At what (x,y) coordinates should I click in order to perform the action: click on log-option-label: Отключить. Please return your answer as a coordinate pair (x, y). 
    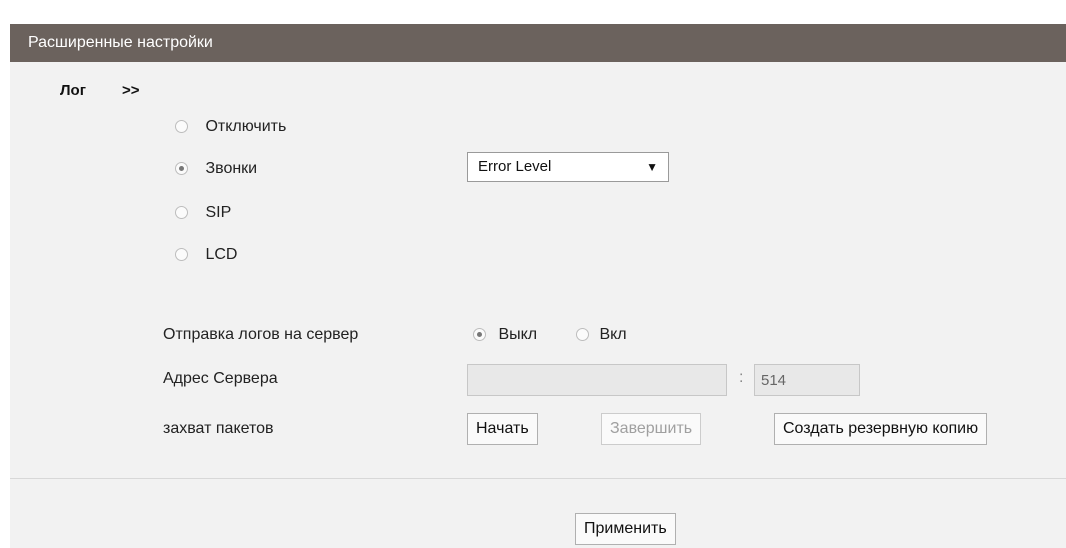
    Looking at the image, I should click on (246, 126).